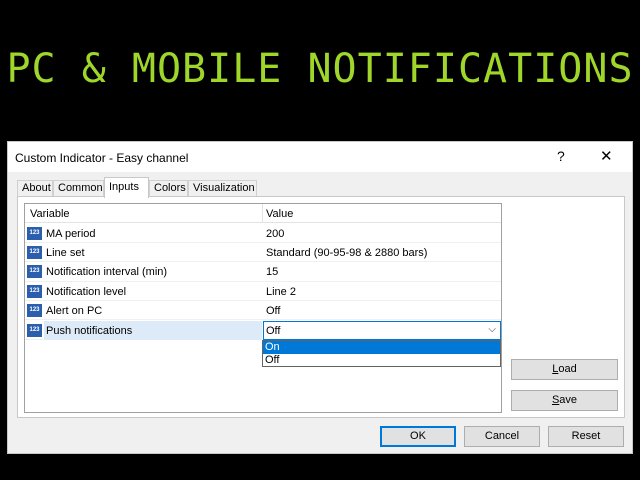 The height and width of the screenshot is (480, 640). What do you see at coordinates (275, 234) in the screenshot?
I see `row-value: 200` at bounding box center [275, 234].